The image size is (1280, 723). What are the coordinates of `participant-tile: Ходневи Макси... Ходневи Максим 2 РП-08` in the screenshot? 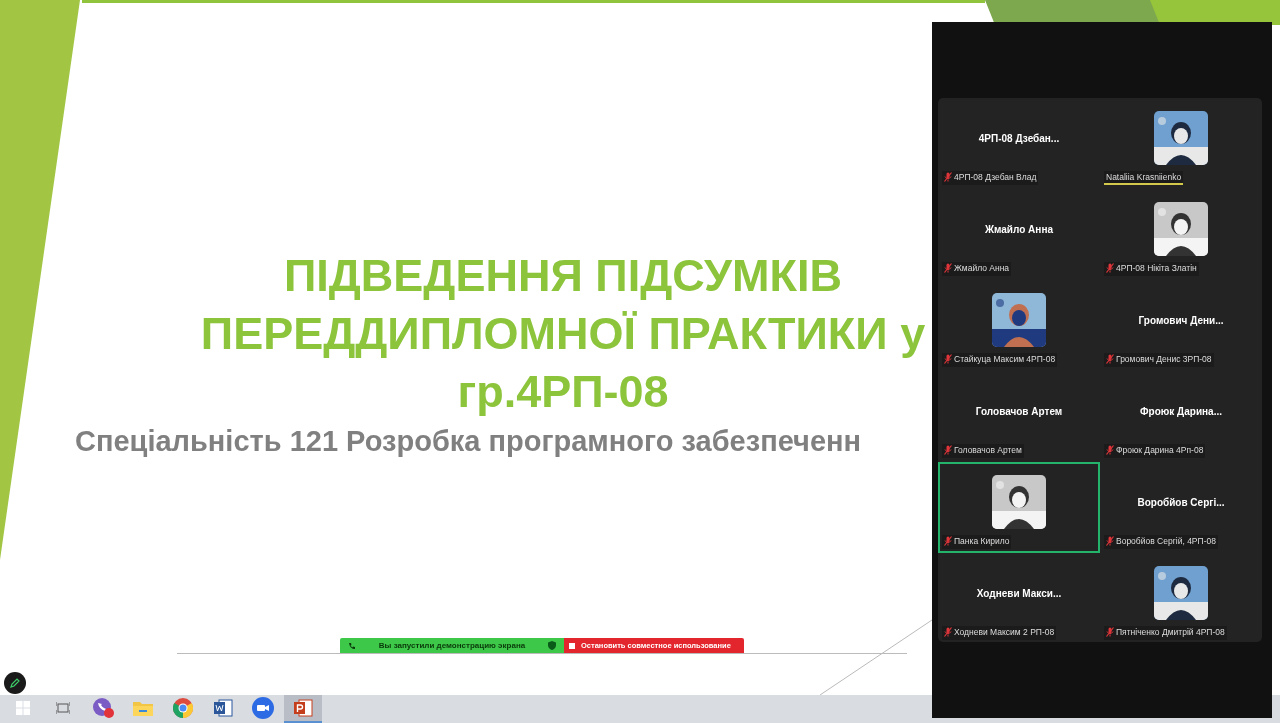 It's located at (1019, 598).